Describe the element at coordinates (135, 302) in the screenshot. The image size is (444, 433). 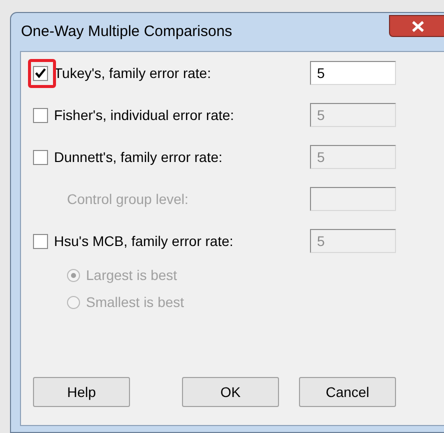
I see `radio-label: Smallest is best` at that location.